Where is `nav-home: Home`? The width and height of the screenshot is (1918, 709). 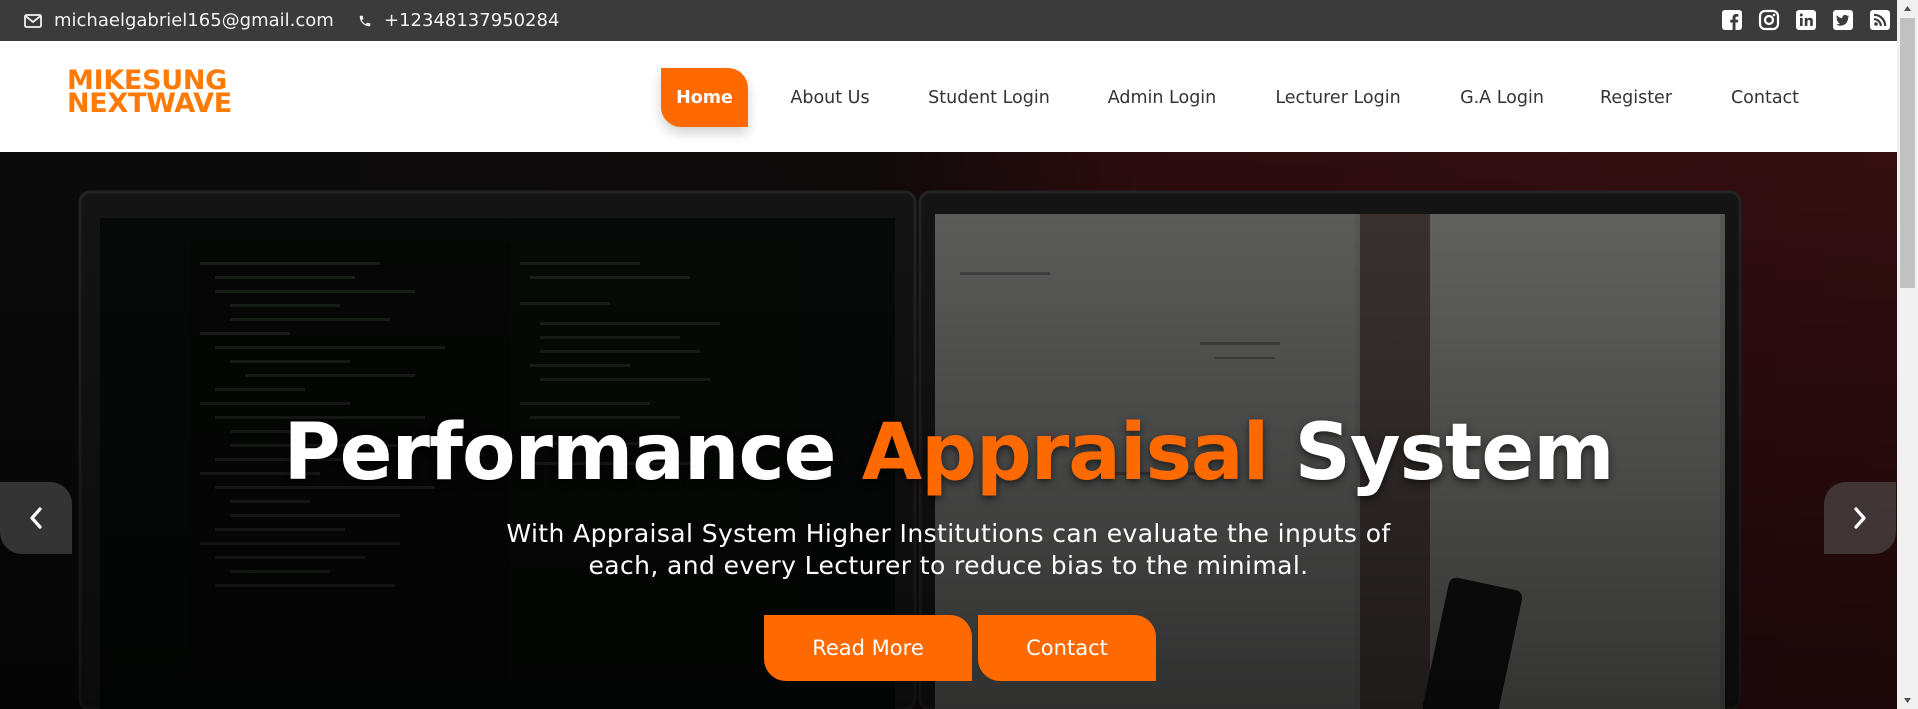 nav-home: Home is located at coordinates (704, 97).